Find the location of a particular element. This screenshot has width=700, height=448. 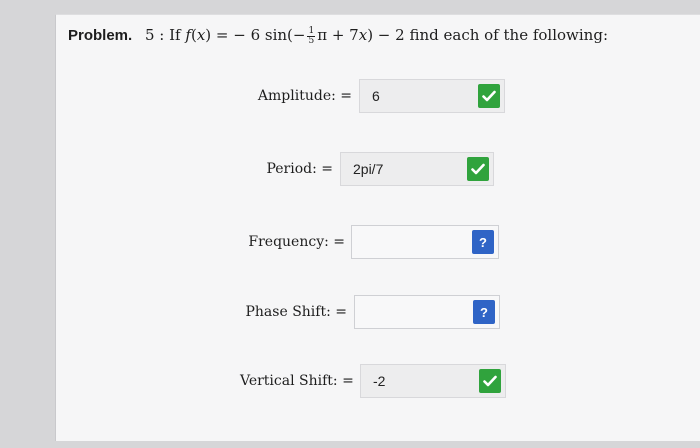

fraction-numerator: 1 is located at coordinates (311, 31).